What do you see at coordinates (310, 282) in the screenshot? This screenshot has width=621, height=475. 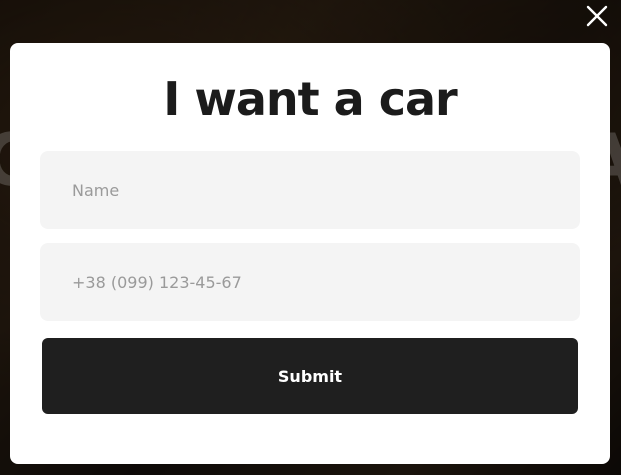 I see `phone-input` at bounding box center [310, 282].